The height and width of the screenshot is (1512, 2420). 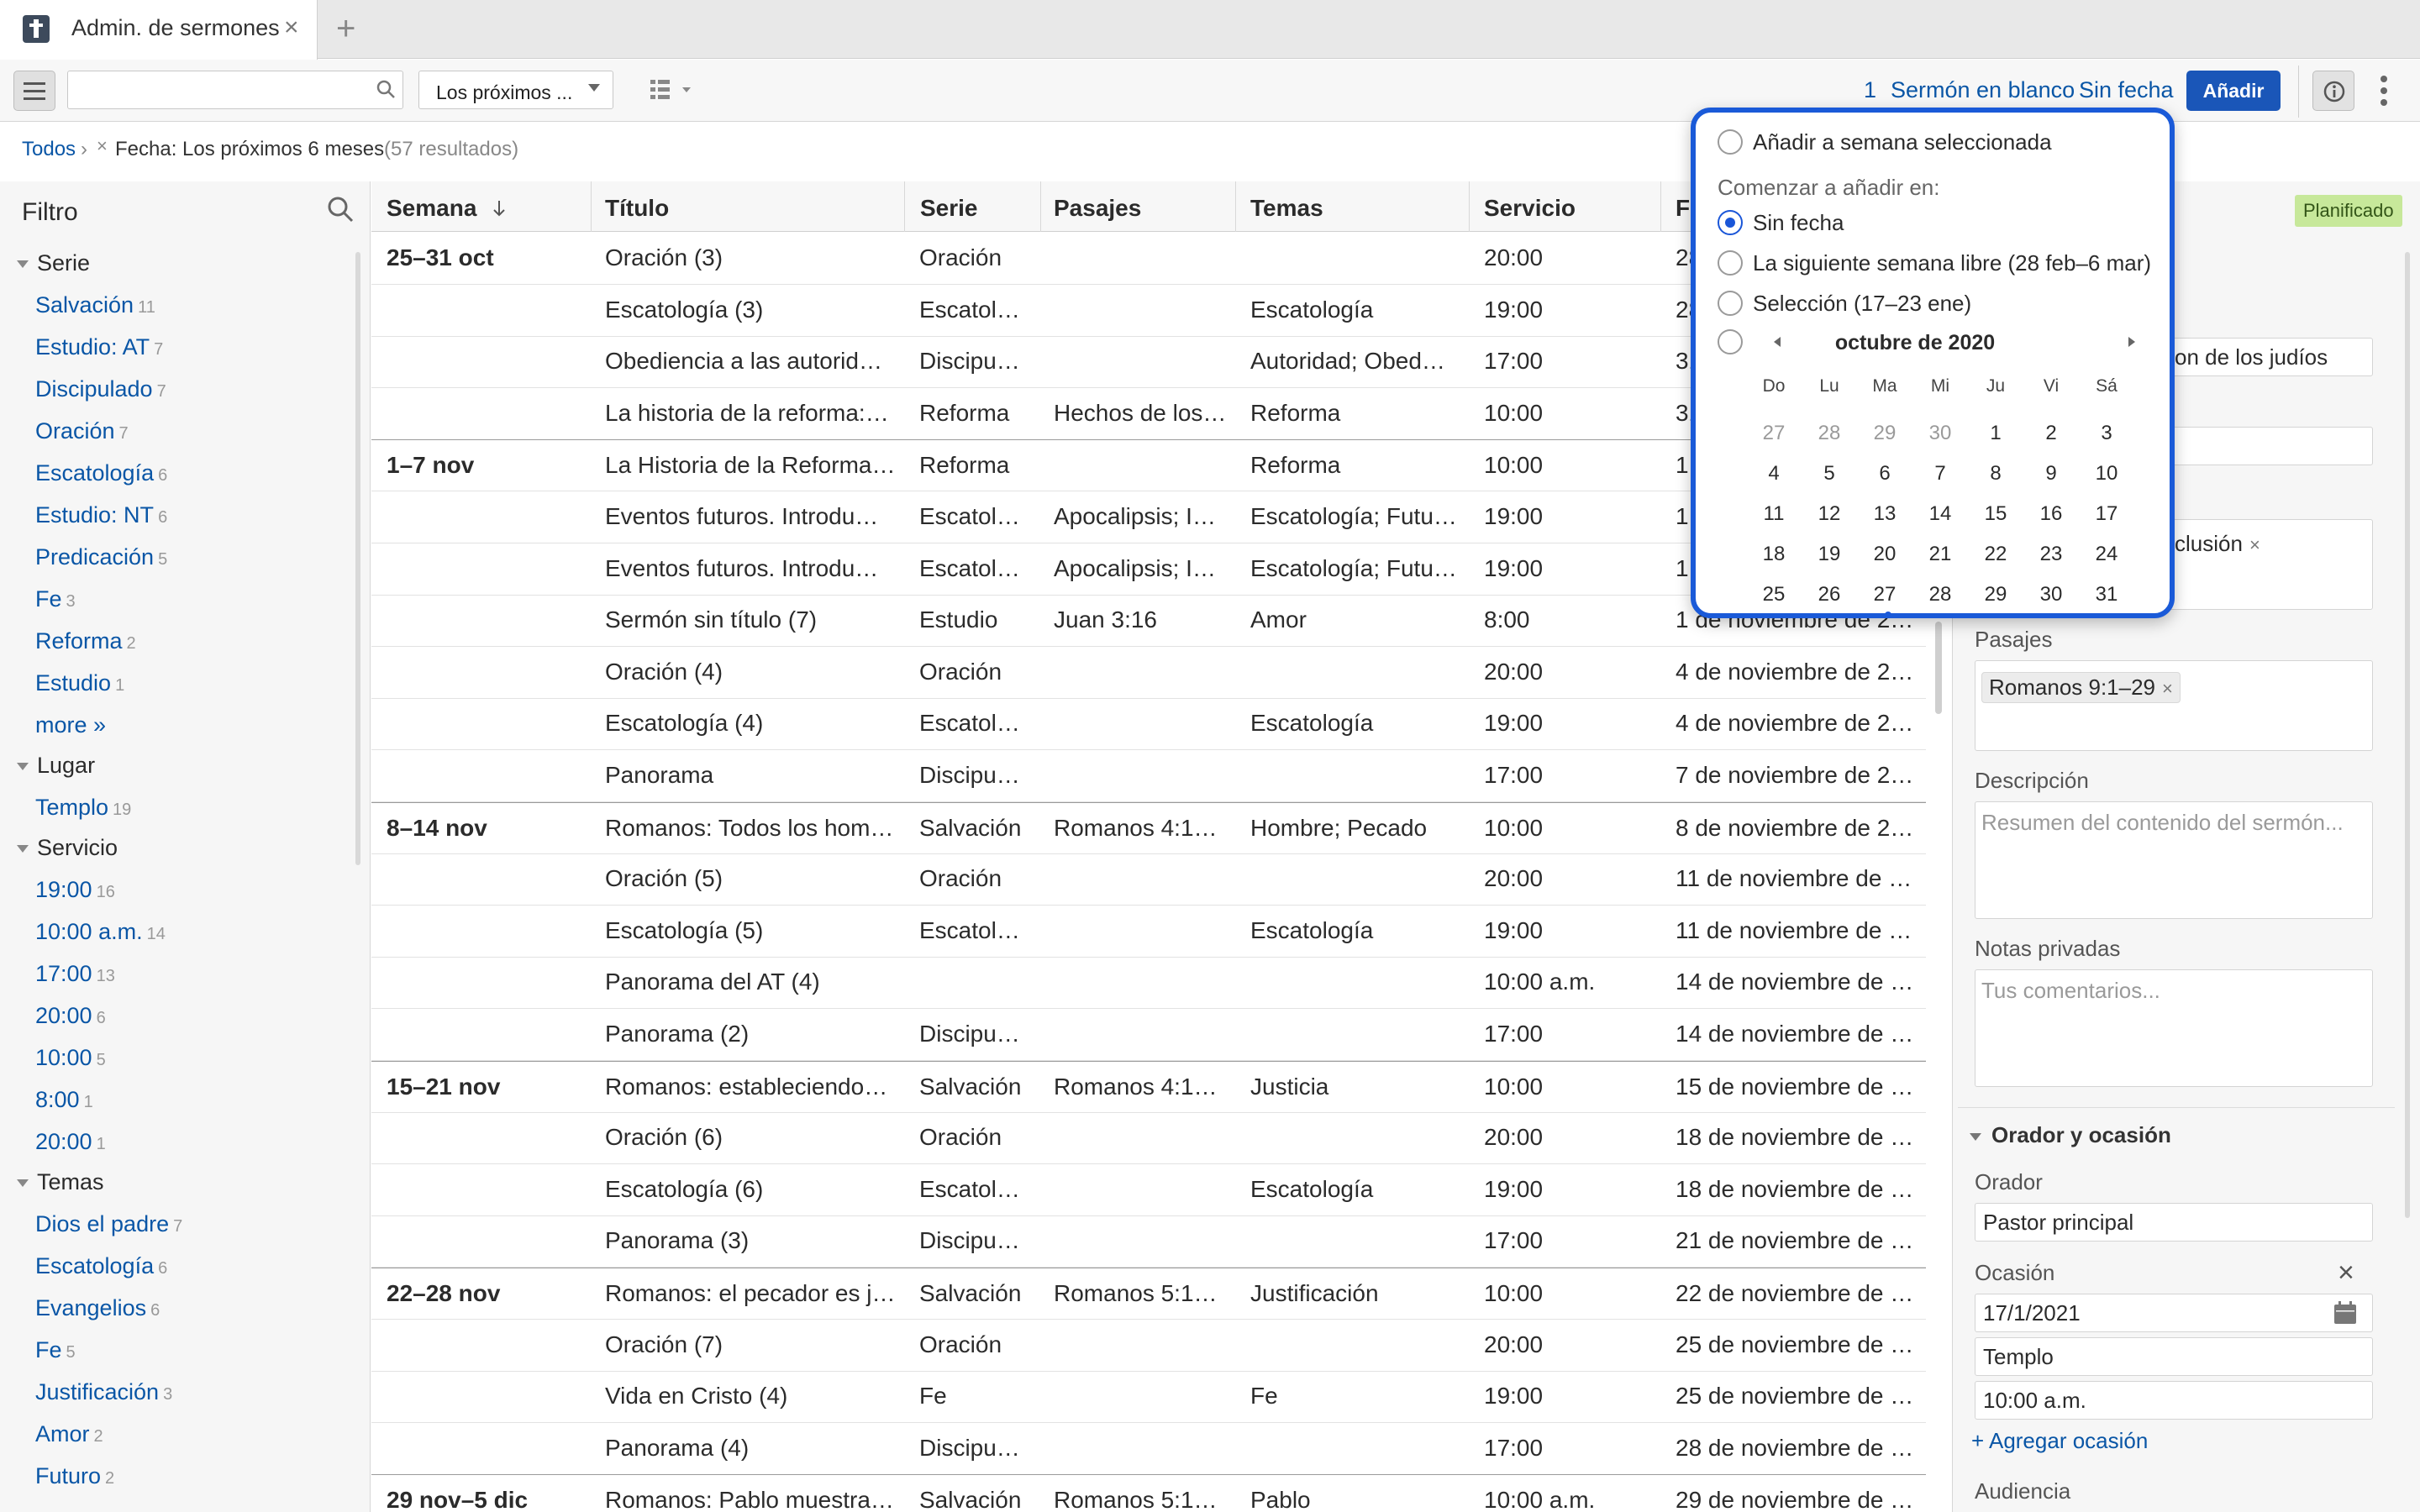 What do you see at coordinates (1829, 514) in the screenshot?
I see `calendar-day: 12` at bounding box center [1829, 514].